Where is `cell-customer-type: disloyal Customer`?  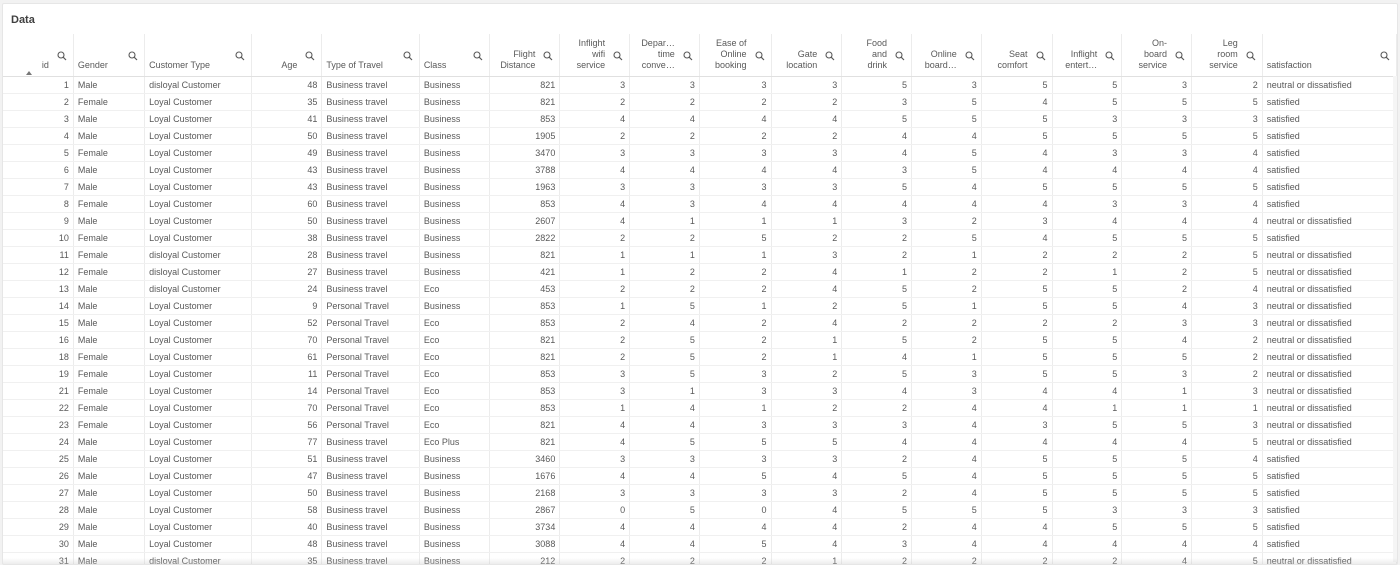 cell-customer-type: disloyal Customer is located at coordinates (198, 558).